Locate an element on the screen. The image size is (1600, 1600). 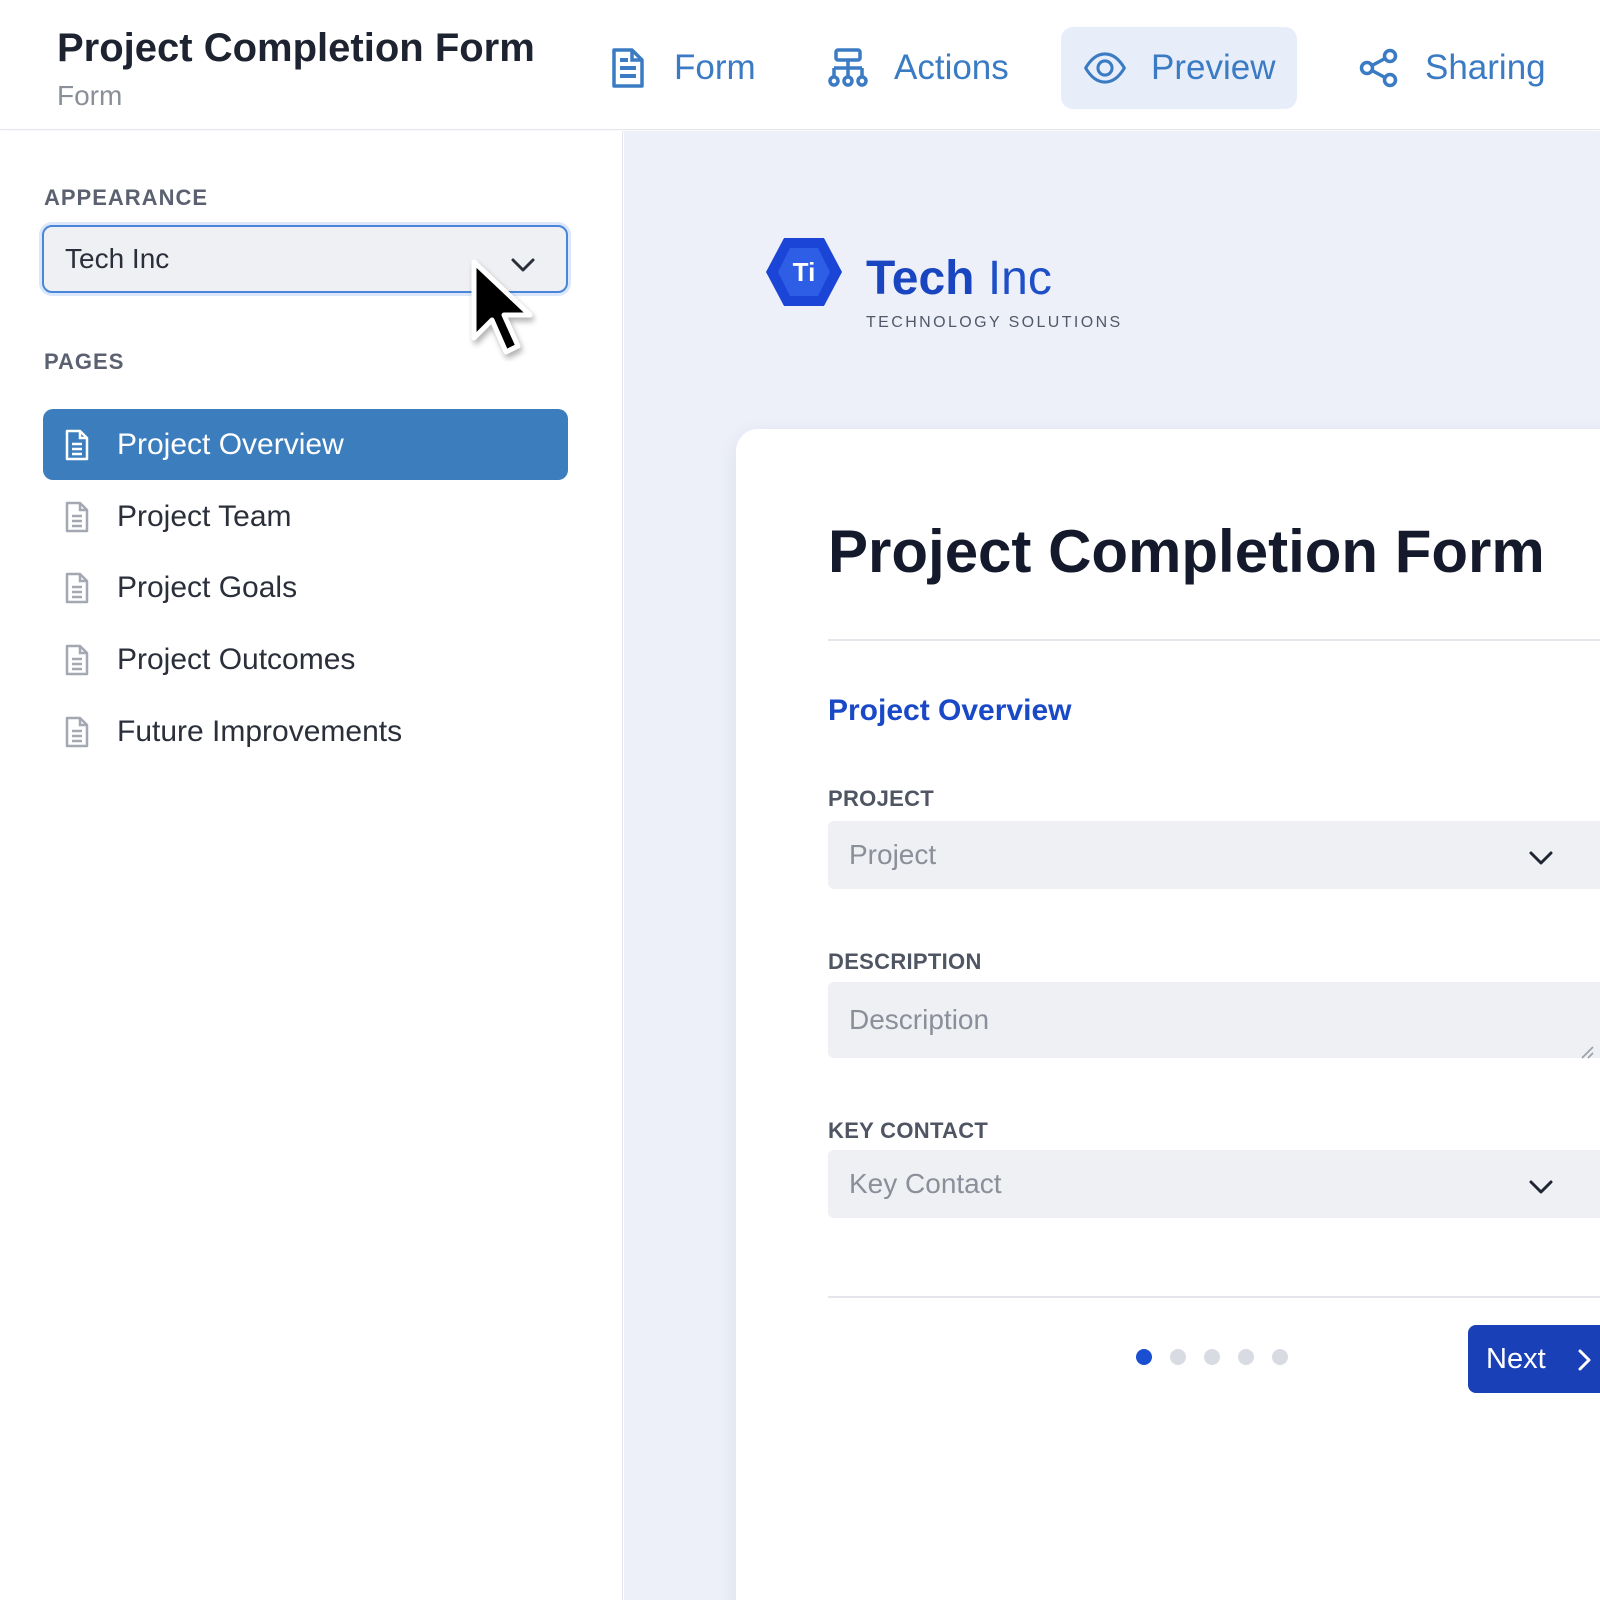
form-title: Project Completion Form is located at coordinates (1186, 551).